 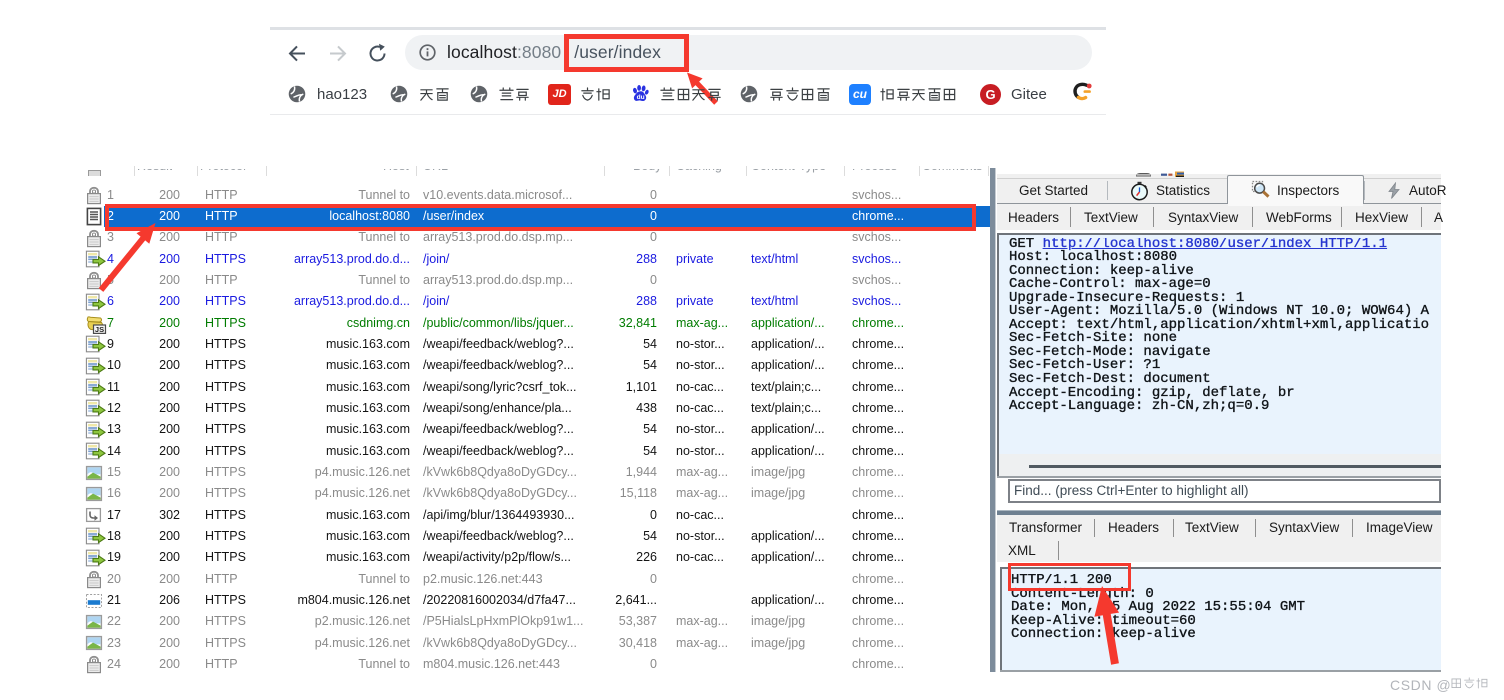 What do you see at coordinates (99, 329) in the screenshot?
I see `svg-text: JS` at bounding box center [99, 329].